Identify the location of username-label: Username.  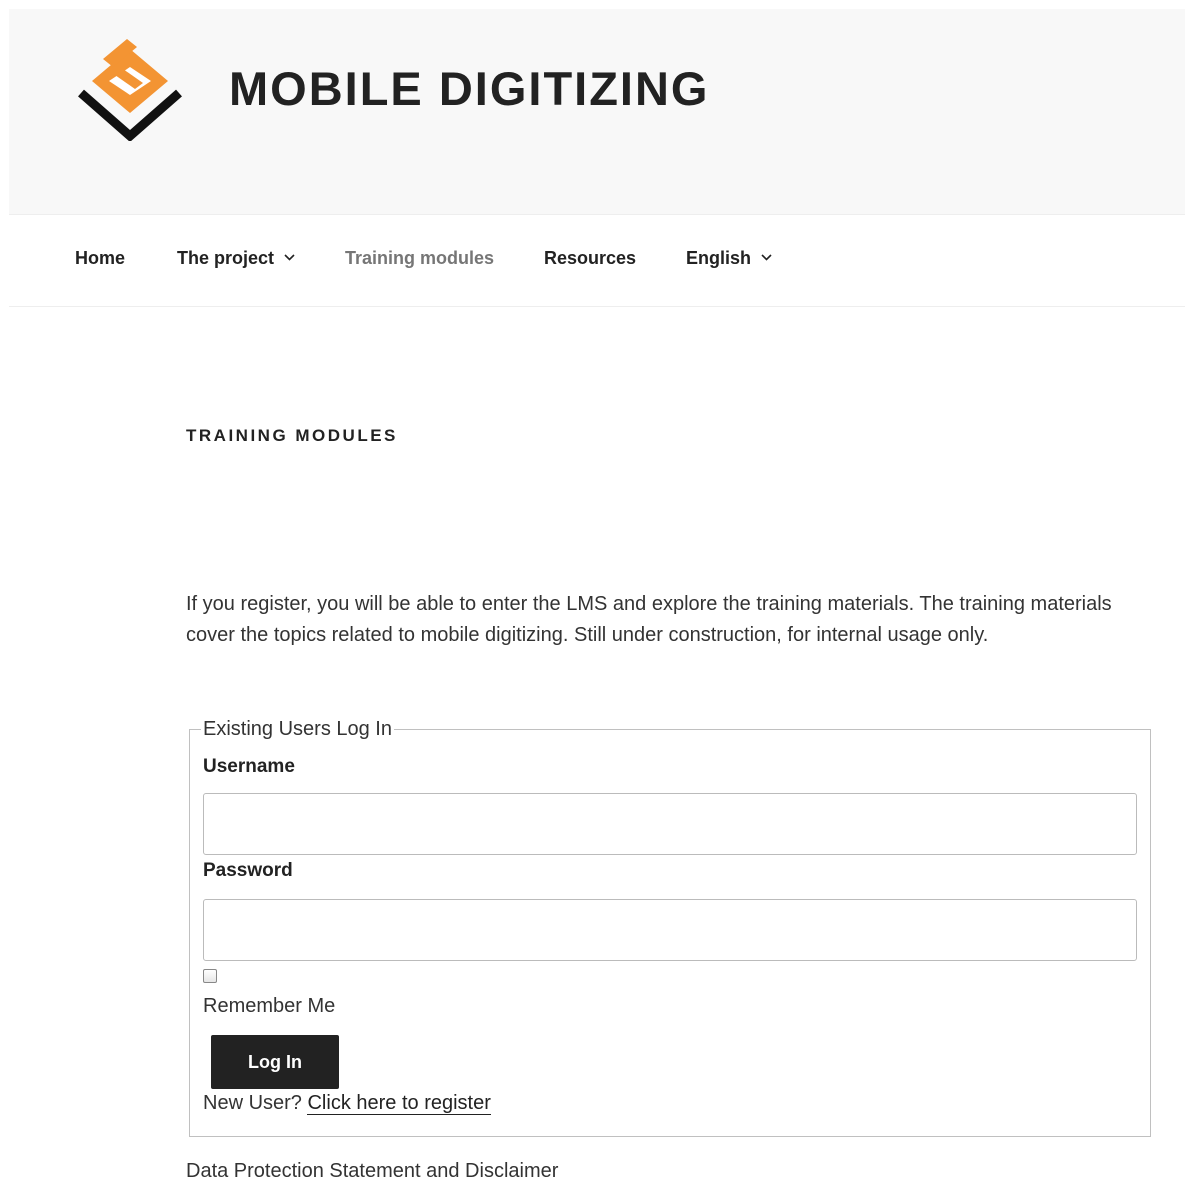
(249, 766).